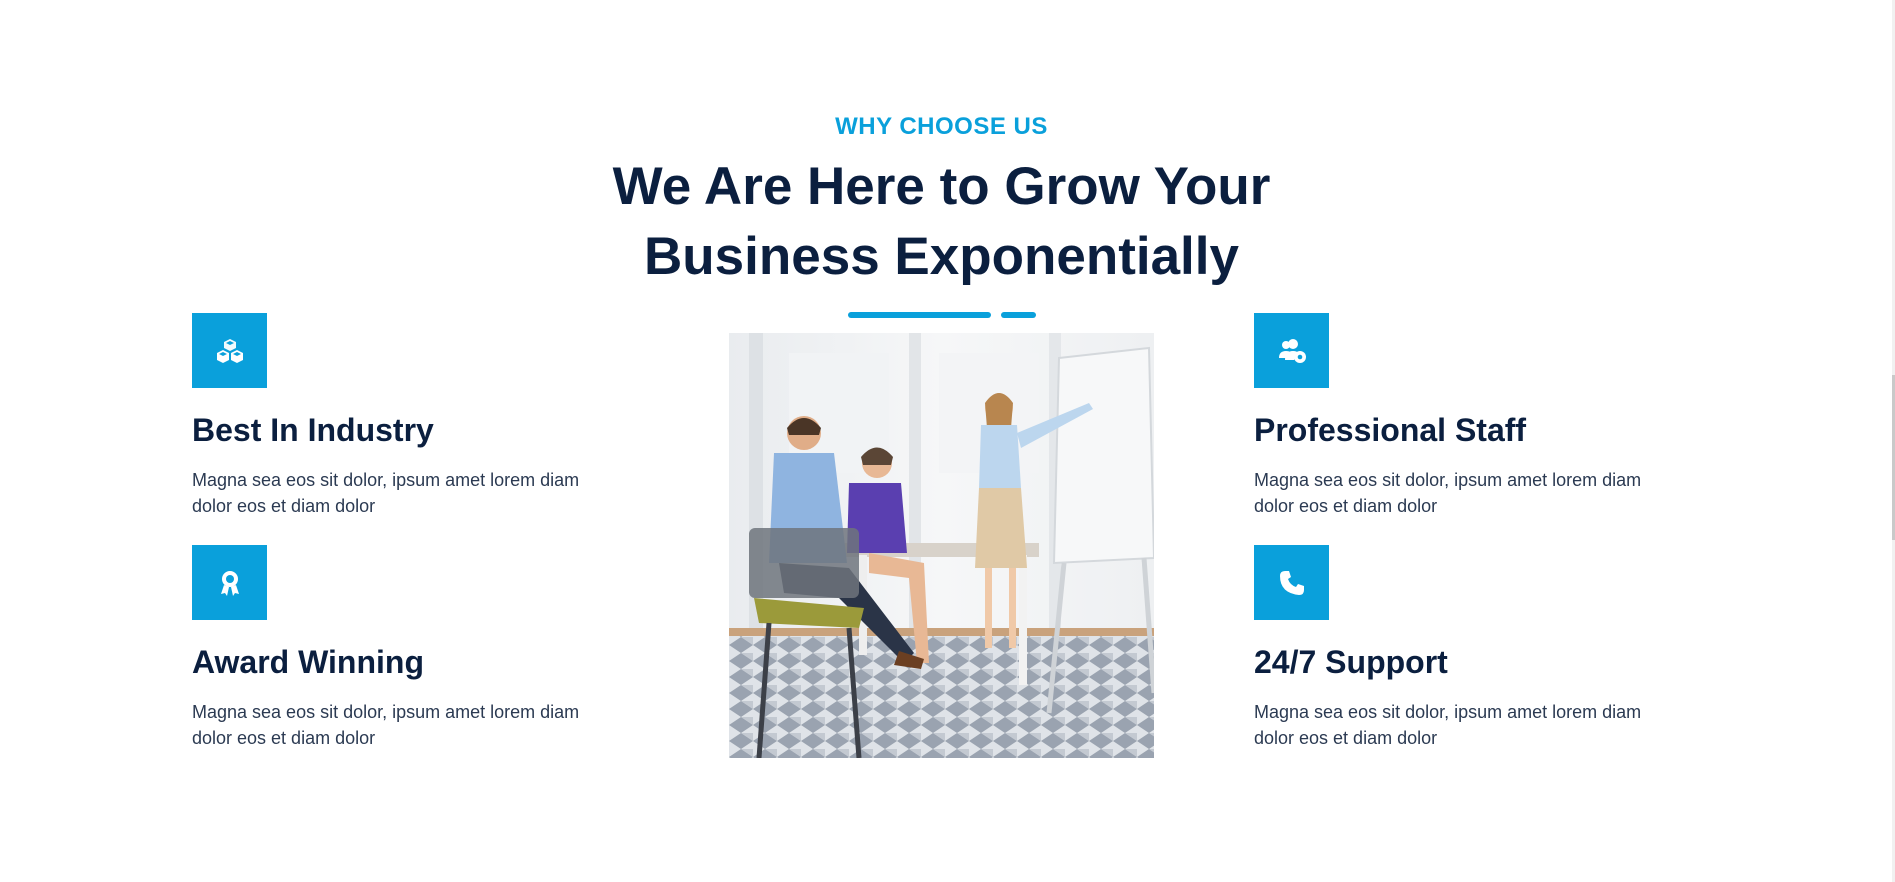  What do you see at coordinates (919, 315) in the screenshot?
I see `underline-bar-long` at bounding box center [919, 315].